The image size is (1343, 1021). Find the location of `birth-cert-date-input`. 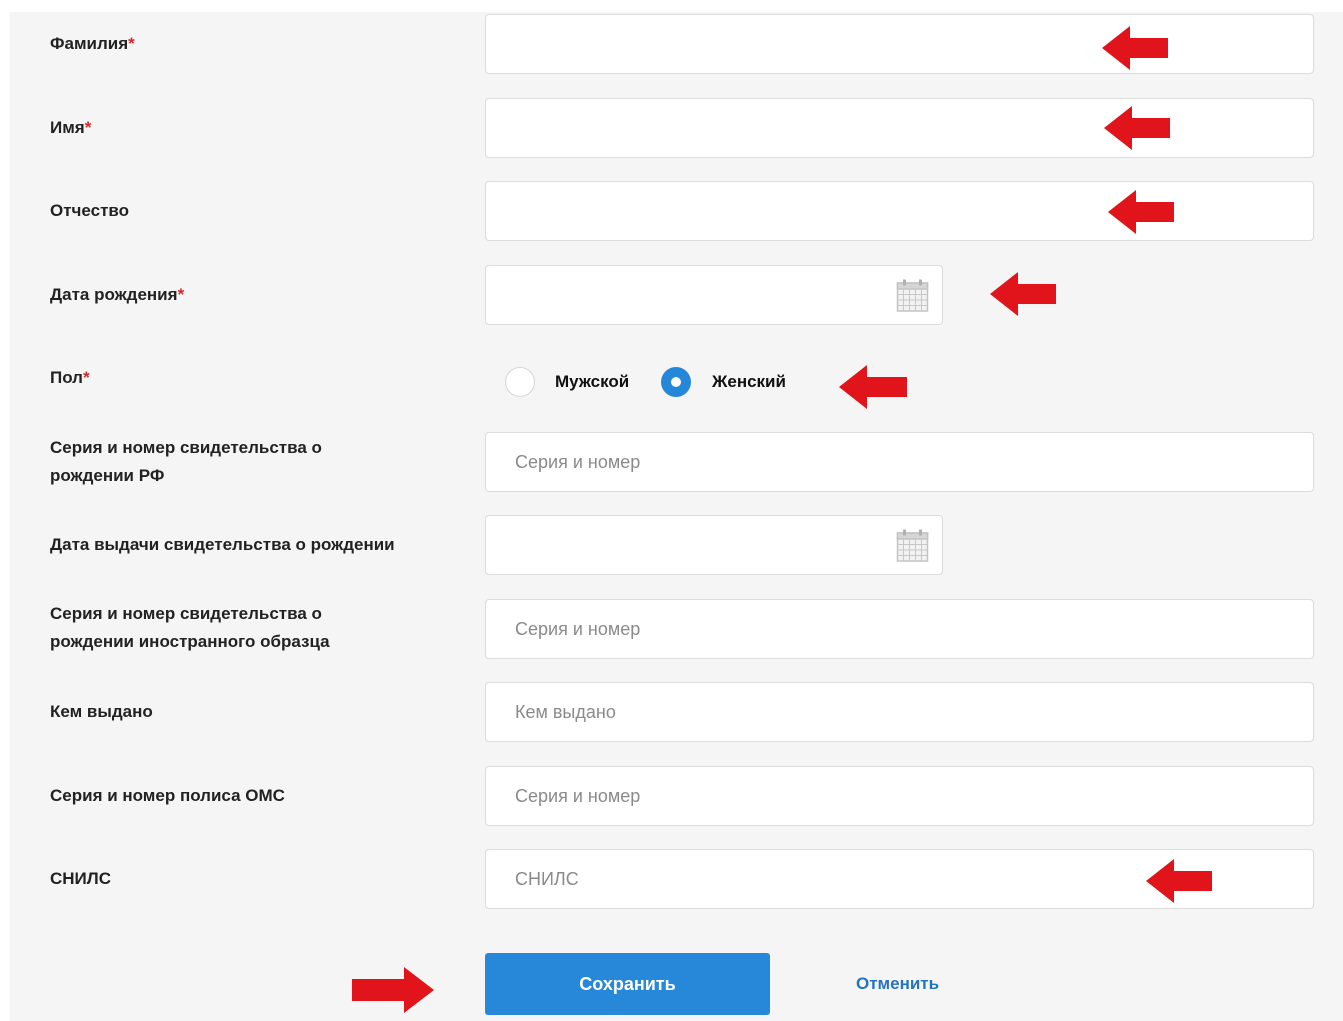

birth-cert-date-input is located at coordinates (714, 545).